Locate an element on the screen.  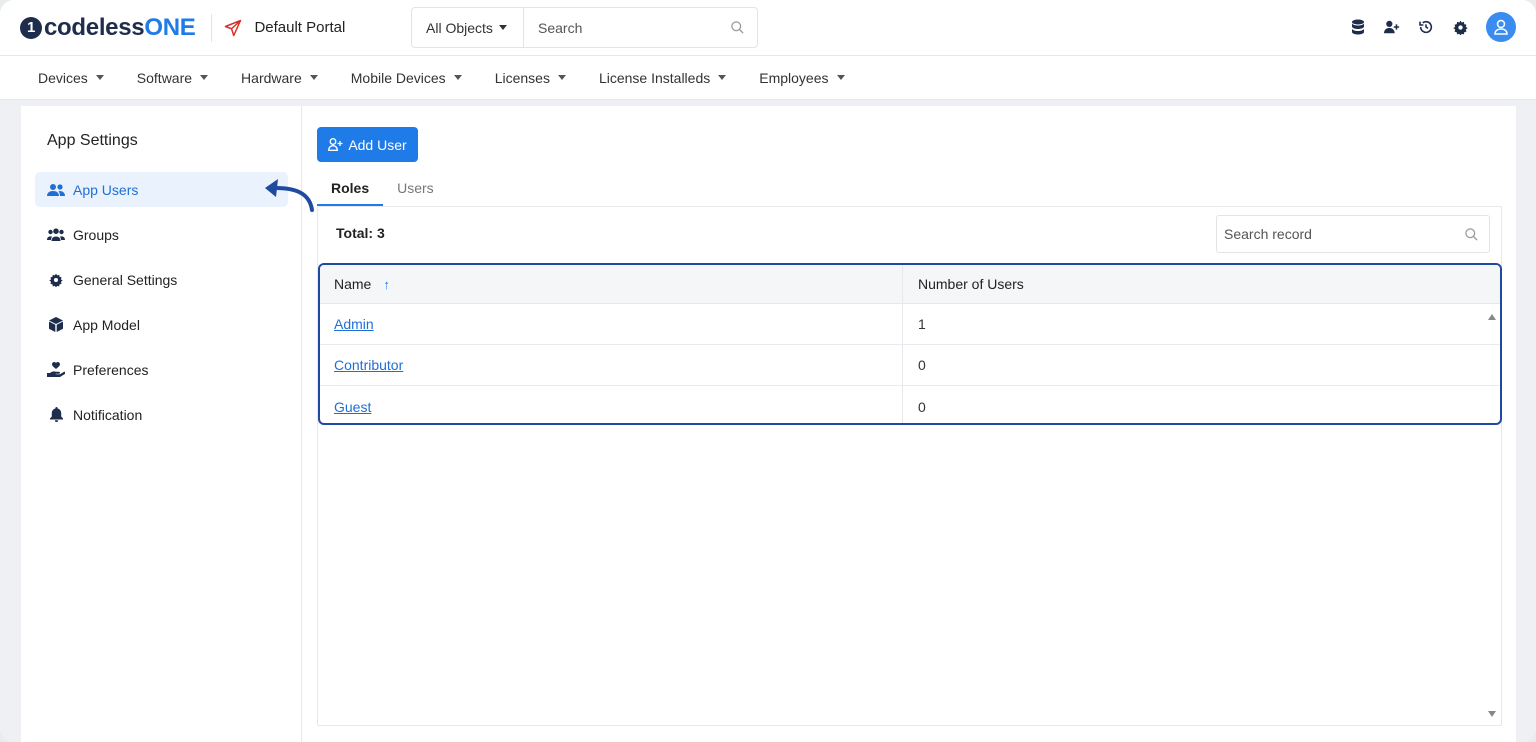
nav-item-license-installeds: License Installeds is located at coordinates (662, 77).